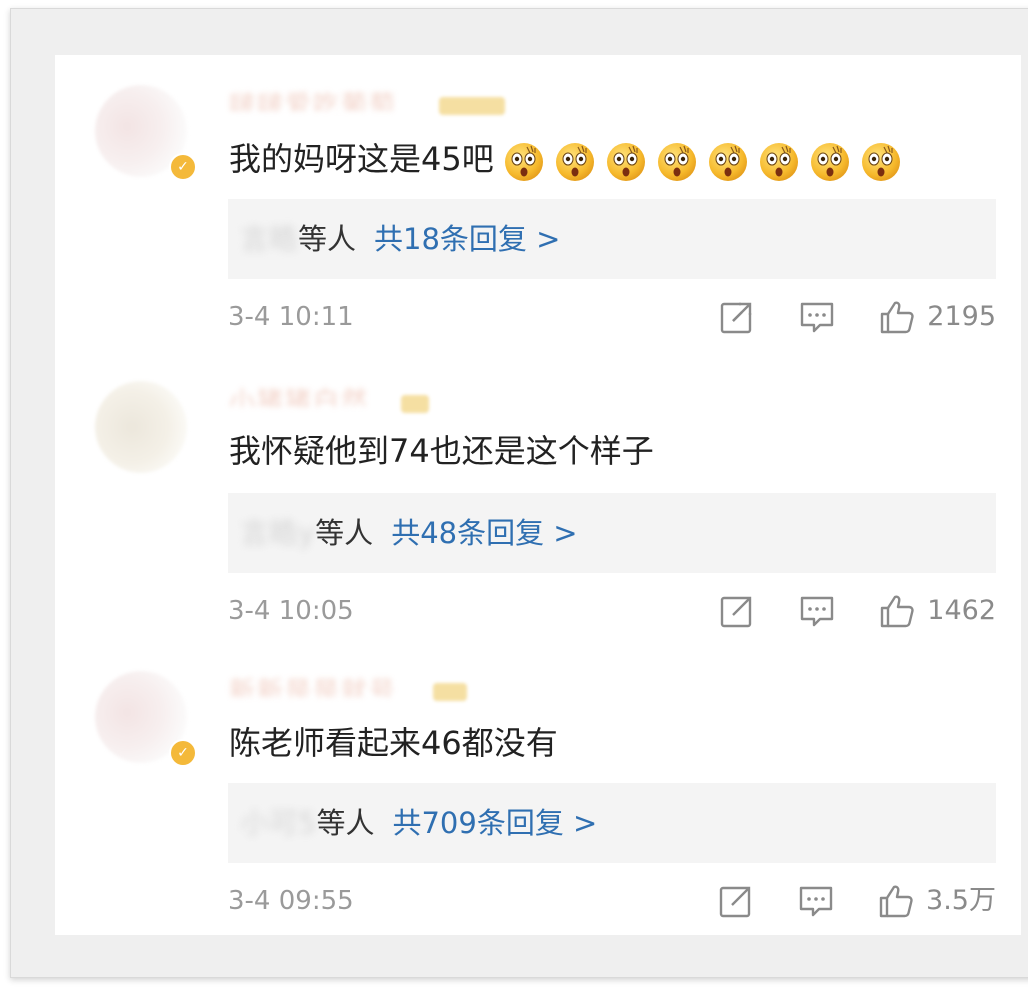 The height and width of the screenshot is (998, 1028). What do you see at coordinates (329, 394) in the screenshot?
I see `username: 小猪猪白然` at bounding box center [329, 394].